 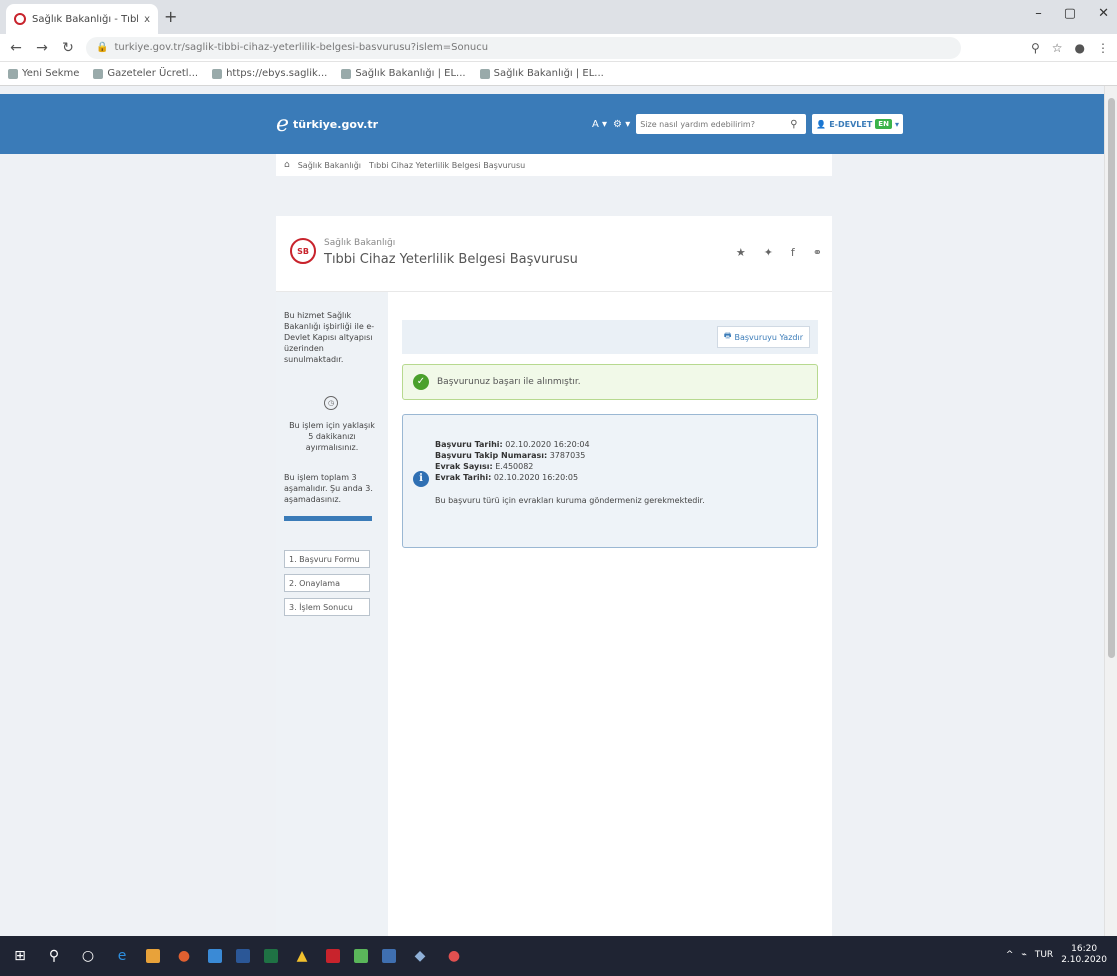 What do you see at coordinates (328, 518) in the screenshot?
I see `progress-fill` at bounding box center [328, 518].